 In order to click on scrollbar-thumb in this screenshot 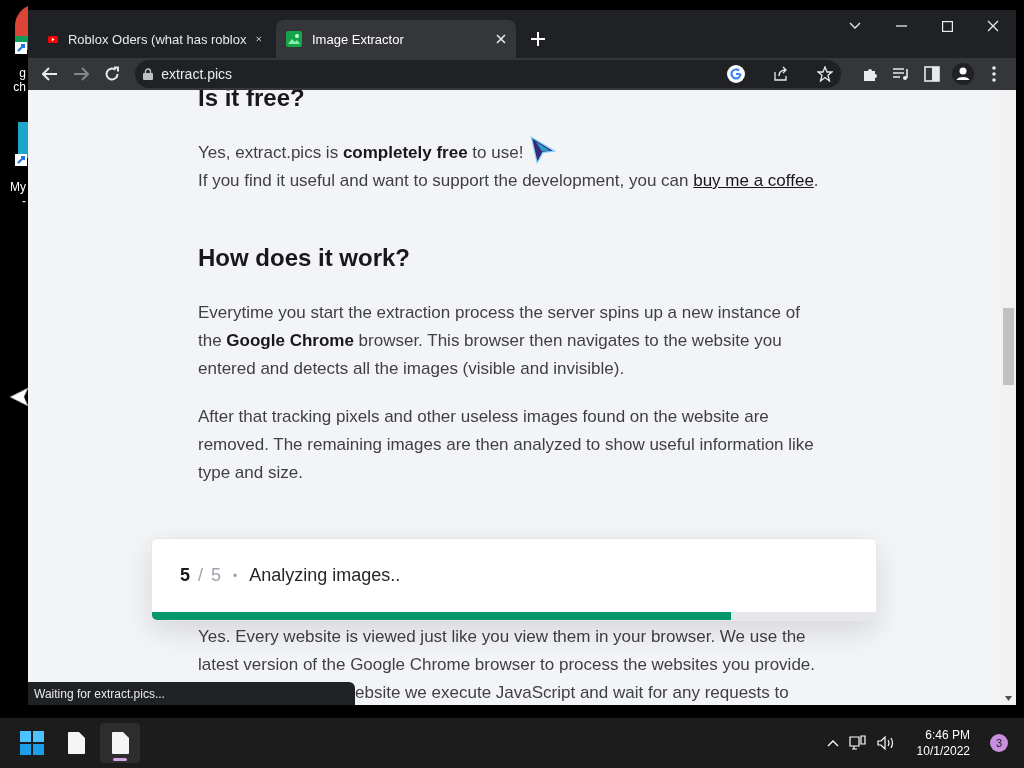, I will do `click(1008, 346)`.